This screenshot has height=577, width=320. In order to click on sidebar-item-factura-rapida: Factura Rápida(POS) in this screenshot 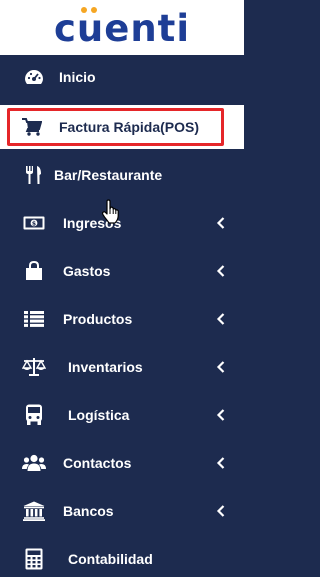, I will do `click(122, 127)`.